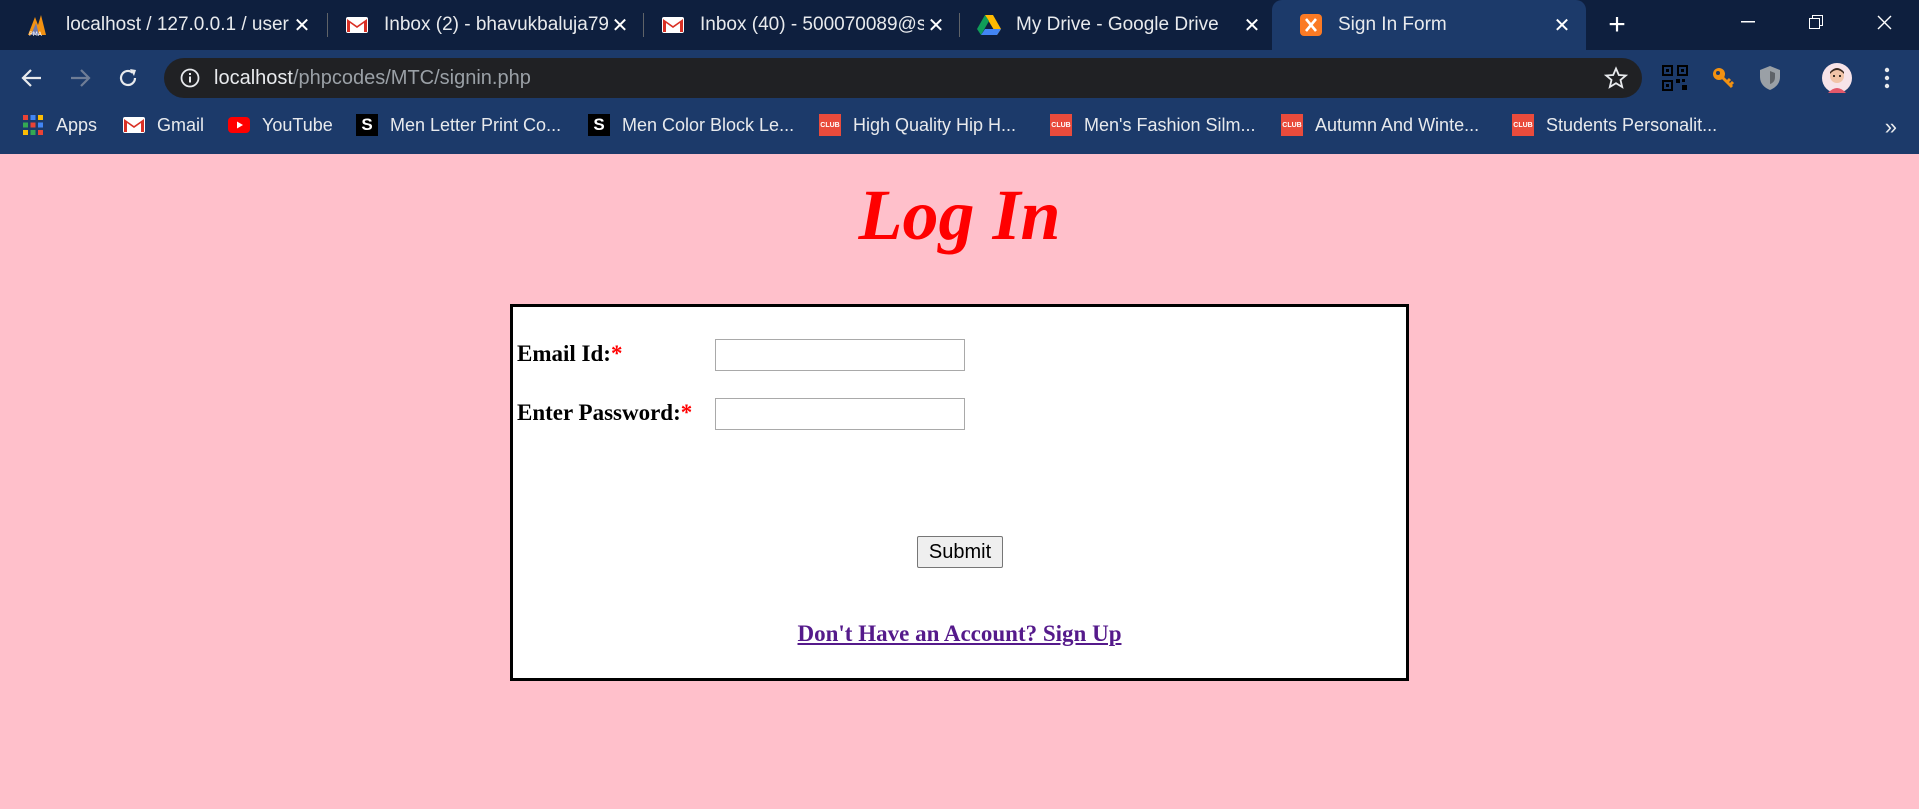  Describe the element at coordinates (840, 355) in the screenshot. I see `email-field` at that location.